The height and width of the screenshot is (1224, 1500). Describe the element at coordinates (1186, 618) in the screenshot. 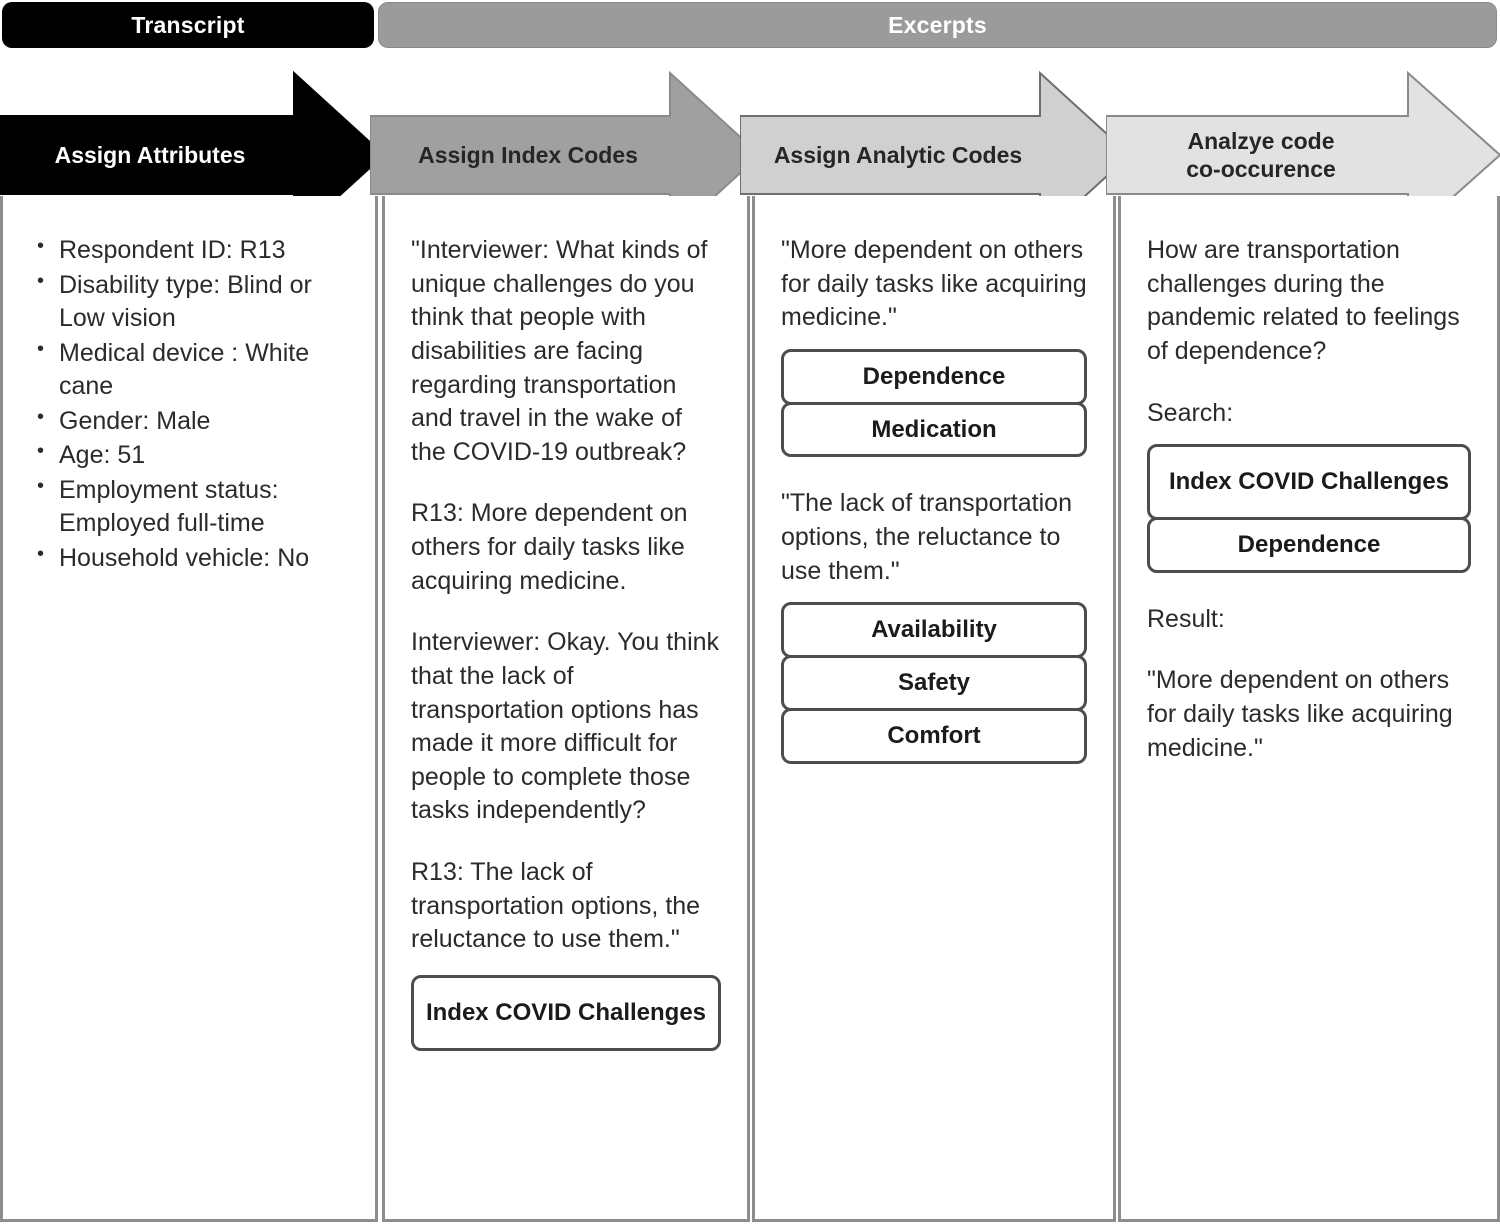

I see `result-label: Result:` at that location.